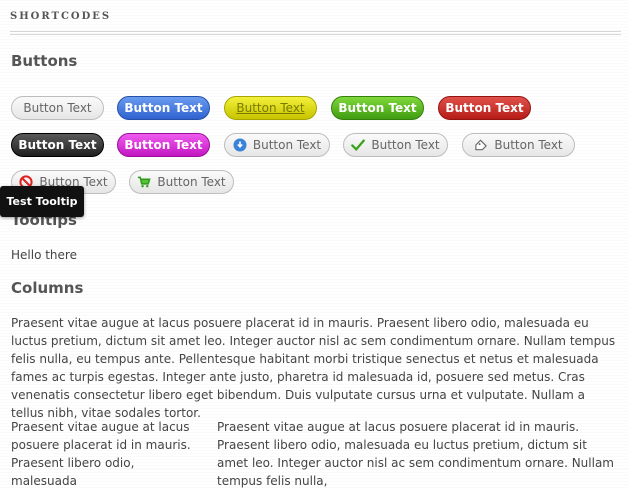  I want to click on cart-icon, so click(144, 182).